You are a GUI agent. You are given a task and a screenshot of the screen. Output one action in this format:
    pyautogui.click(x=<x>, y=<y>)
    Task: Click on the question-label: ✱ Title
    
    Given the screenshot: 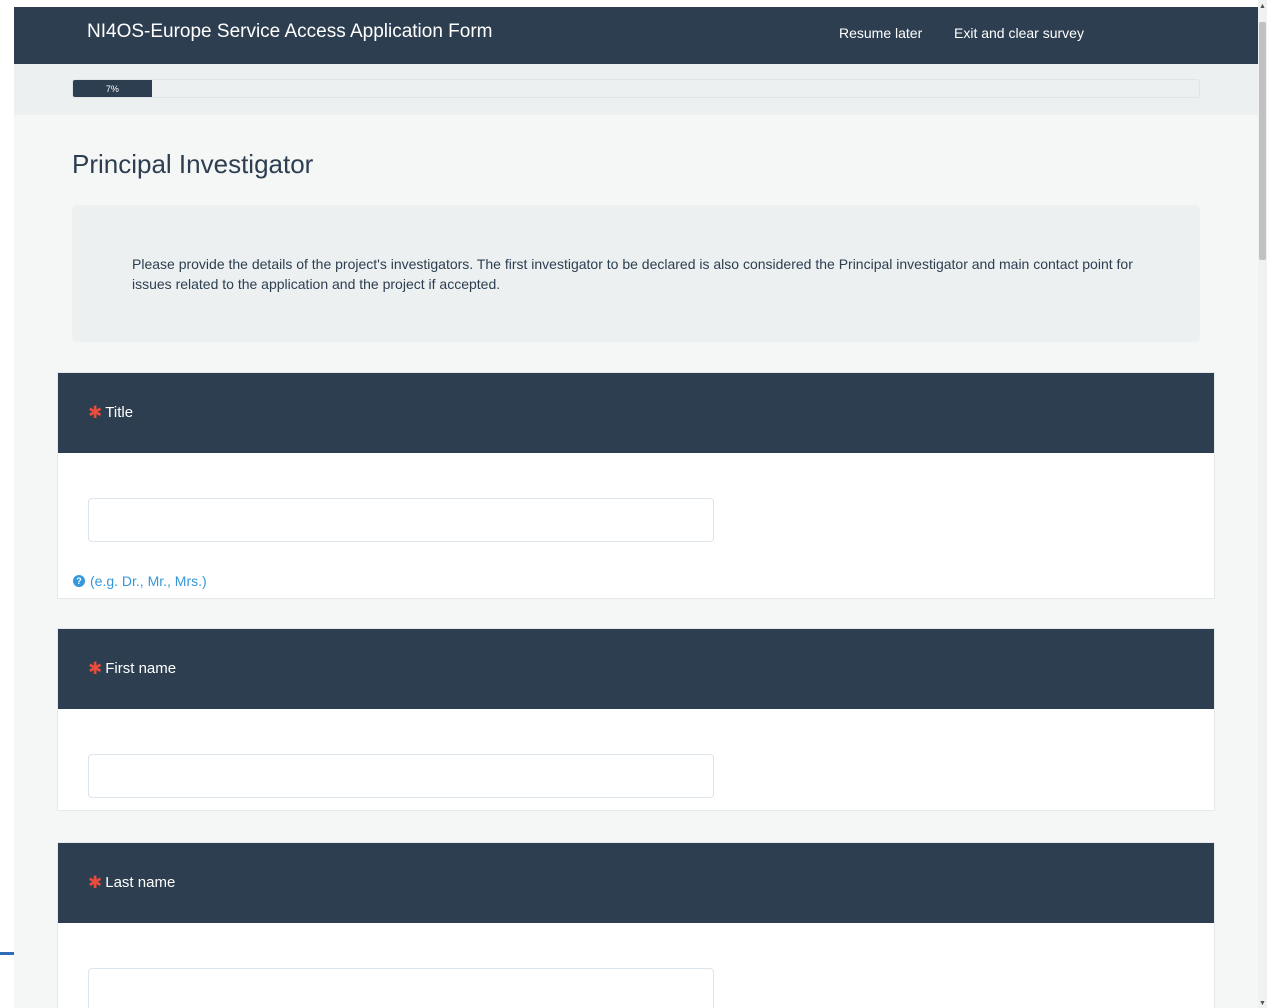 What is the action you would take?
    pyautogui.click(x=110, y=412)
    